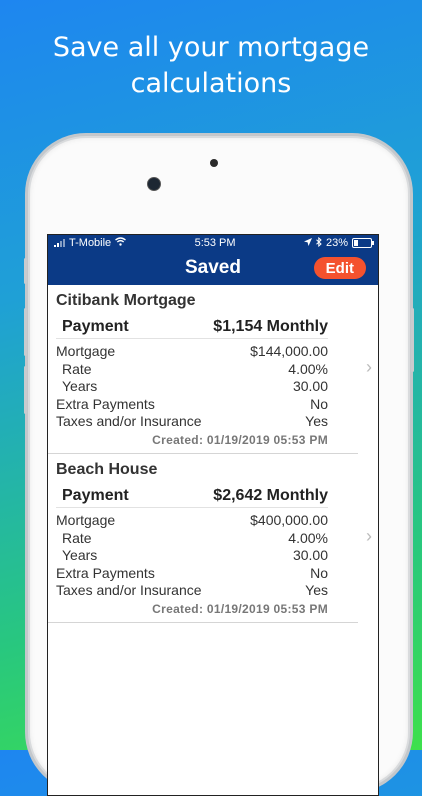  I want to click on phone-speaker, so click(214, 163).